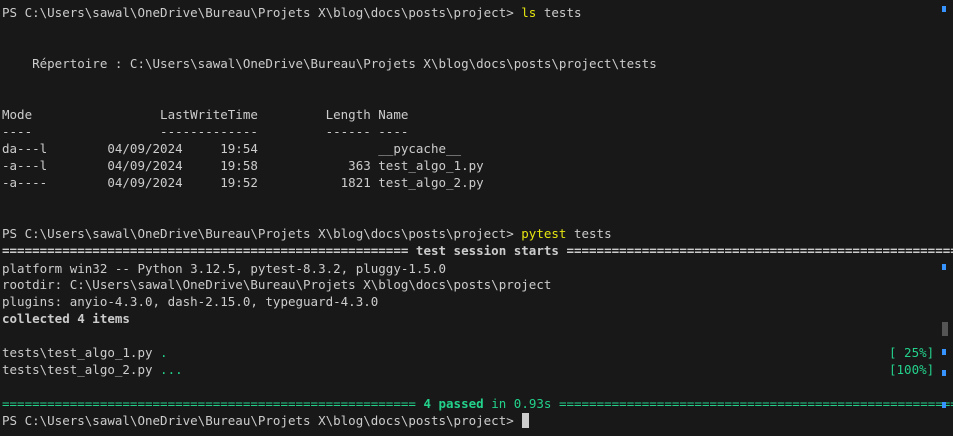  I want to click on command-name: pytest, so click(544, 233).